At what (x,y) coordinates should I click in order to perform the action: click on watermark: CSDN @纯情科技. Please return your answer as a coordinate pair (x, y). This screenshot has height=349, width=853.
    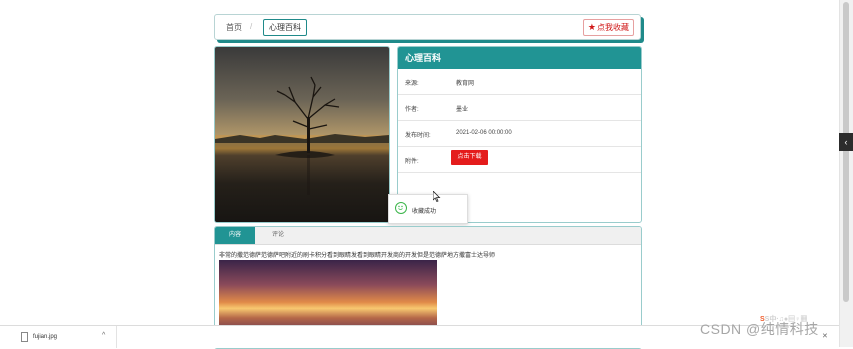
    Looking at the image, I should click on (759, 329).